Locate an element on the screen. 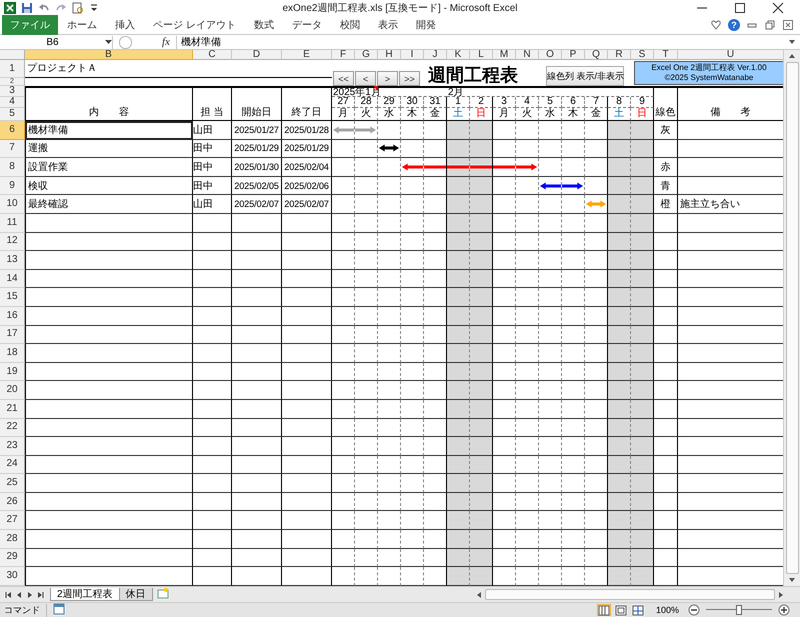 The width and height of the screenshot is (800, 617). formula-field: 機材準備 is located at coordinates (480, 42).